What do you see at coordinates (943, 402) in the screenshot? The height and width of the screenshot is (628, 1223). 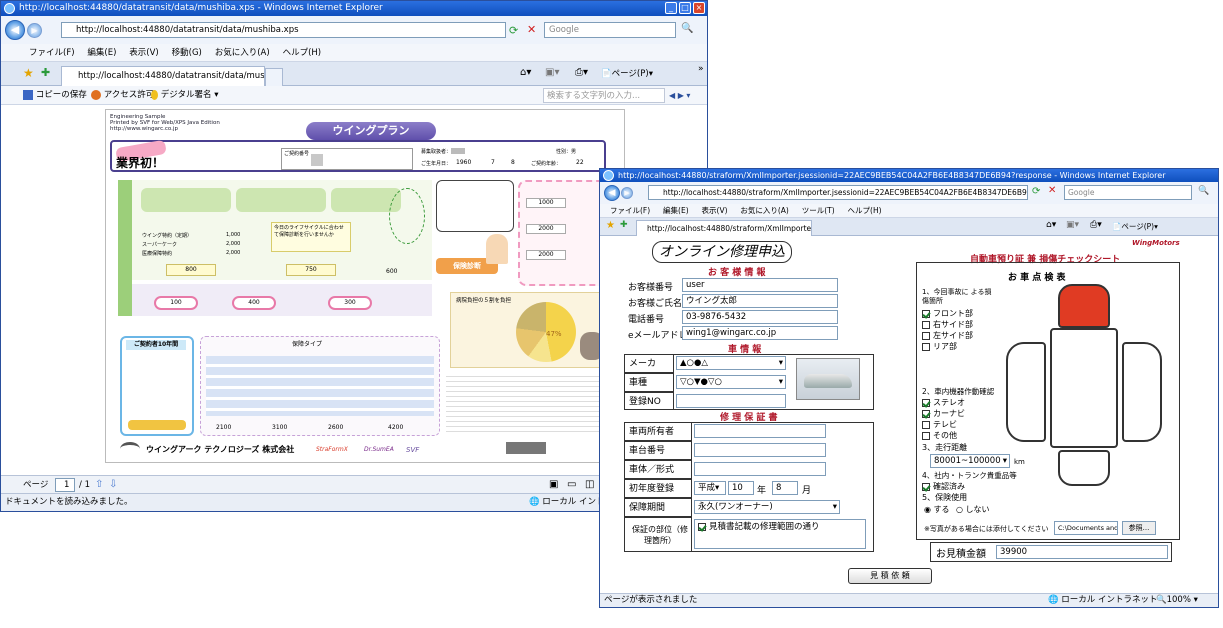 I see `q2-opt-0: ステレオ` at bounding box center [943, 402].